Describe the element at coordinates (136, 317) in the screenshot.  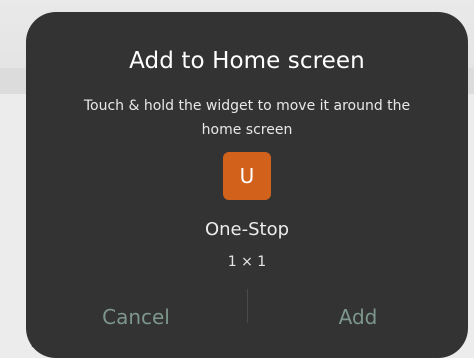
I see `cancel-button: Cancel` at that location.